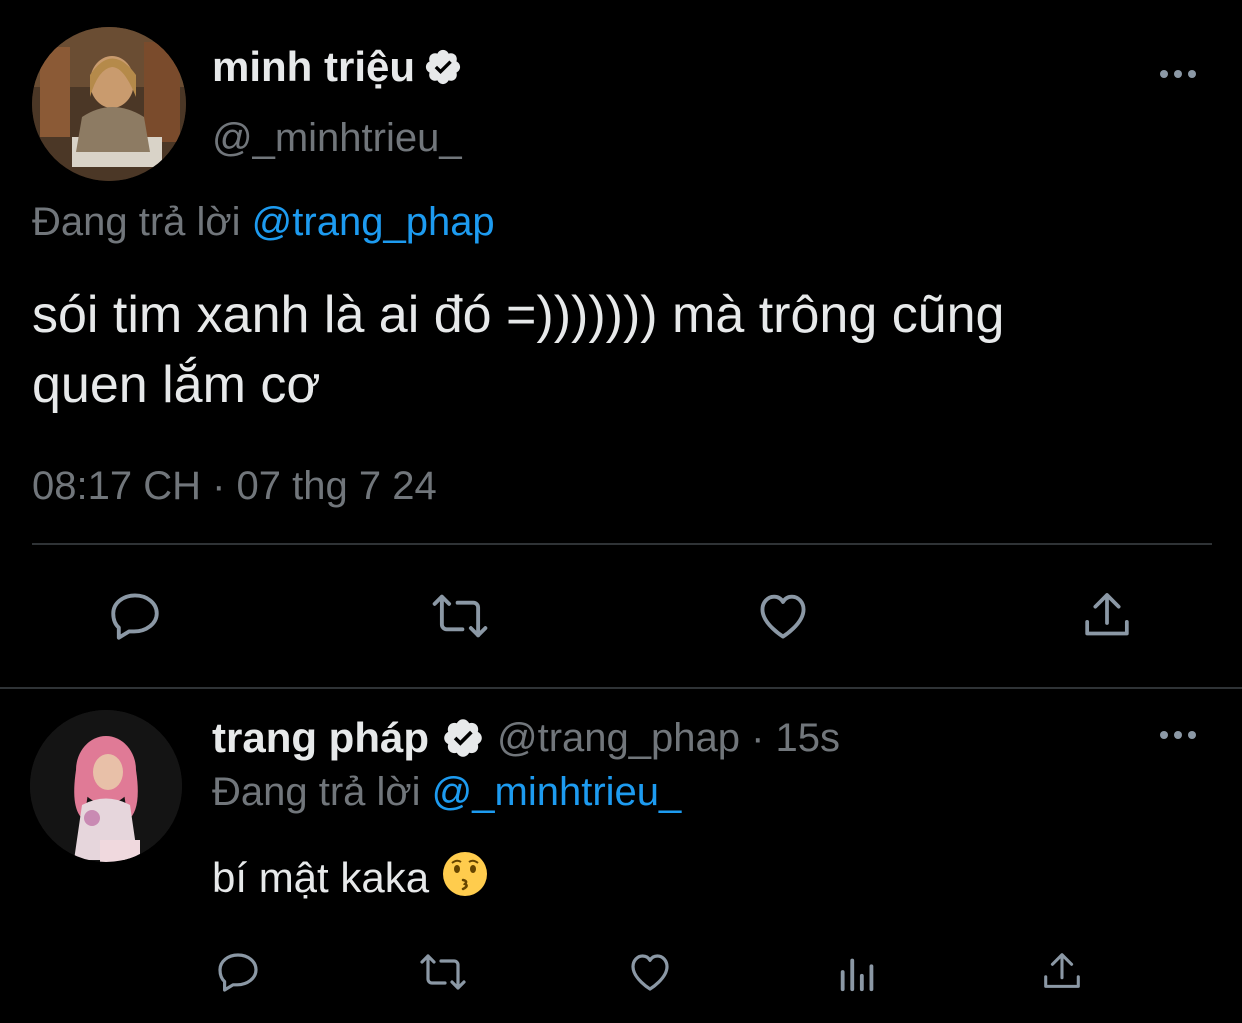 The image size is (1242, 1023). I want to click on tweet-text-line2: quen lắm cơ, so click(176, 385).